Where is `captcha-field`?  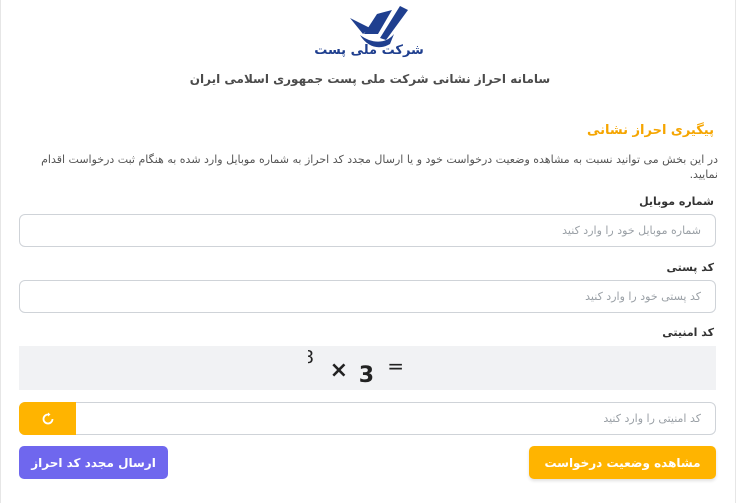 captcha-field is located at coordinates (367, 418).